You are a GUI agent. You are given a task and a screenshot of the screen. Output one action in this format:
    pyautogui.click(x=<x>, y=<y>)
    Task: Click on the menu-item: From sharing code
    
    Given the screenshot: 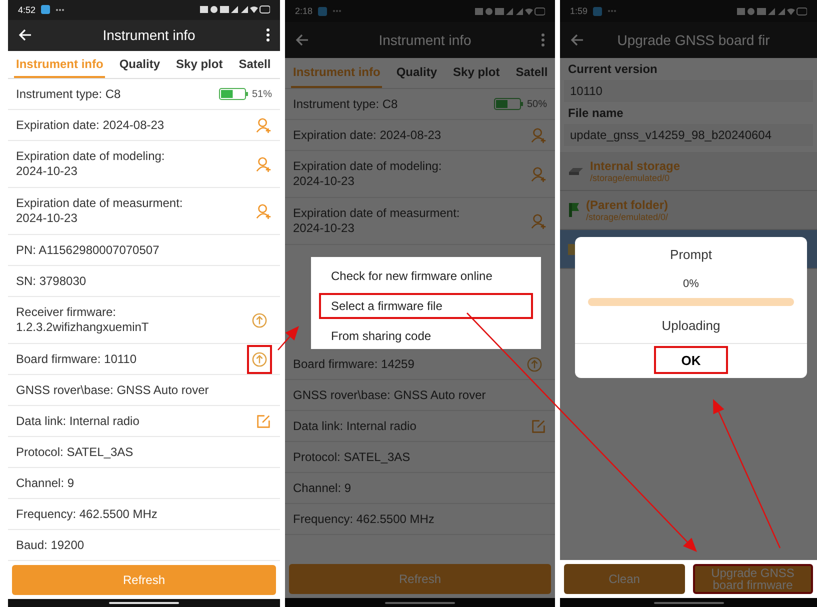 What is the action you would take?
    pyautogui.click(x=426, y=336)
    